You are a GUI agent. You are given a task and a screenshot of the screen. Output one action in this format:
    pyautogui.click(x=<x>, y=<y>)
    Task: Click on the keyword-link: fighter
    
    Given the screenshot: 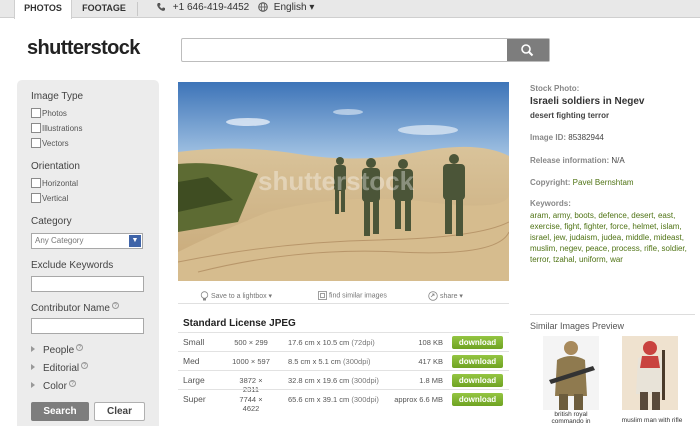 What is the action you would take?
    pyautogui.click(x=595, y=226)
    